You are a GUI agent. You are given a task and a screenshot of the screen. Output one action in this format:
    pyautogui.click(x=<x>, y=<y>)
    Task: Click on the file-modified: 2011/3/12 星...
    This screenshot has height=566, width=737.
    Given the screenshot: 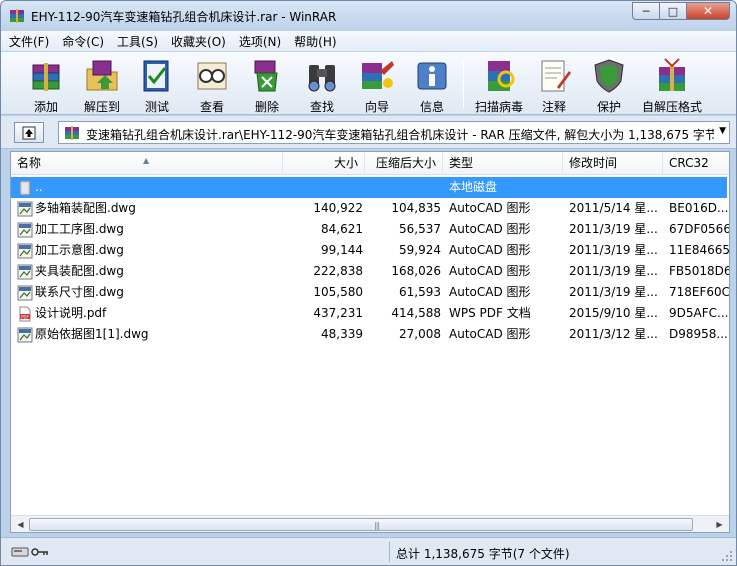 What is the action you would take?
    pyautogui.click(x=613, y=334)
    